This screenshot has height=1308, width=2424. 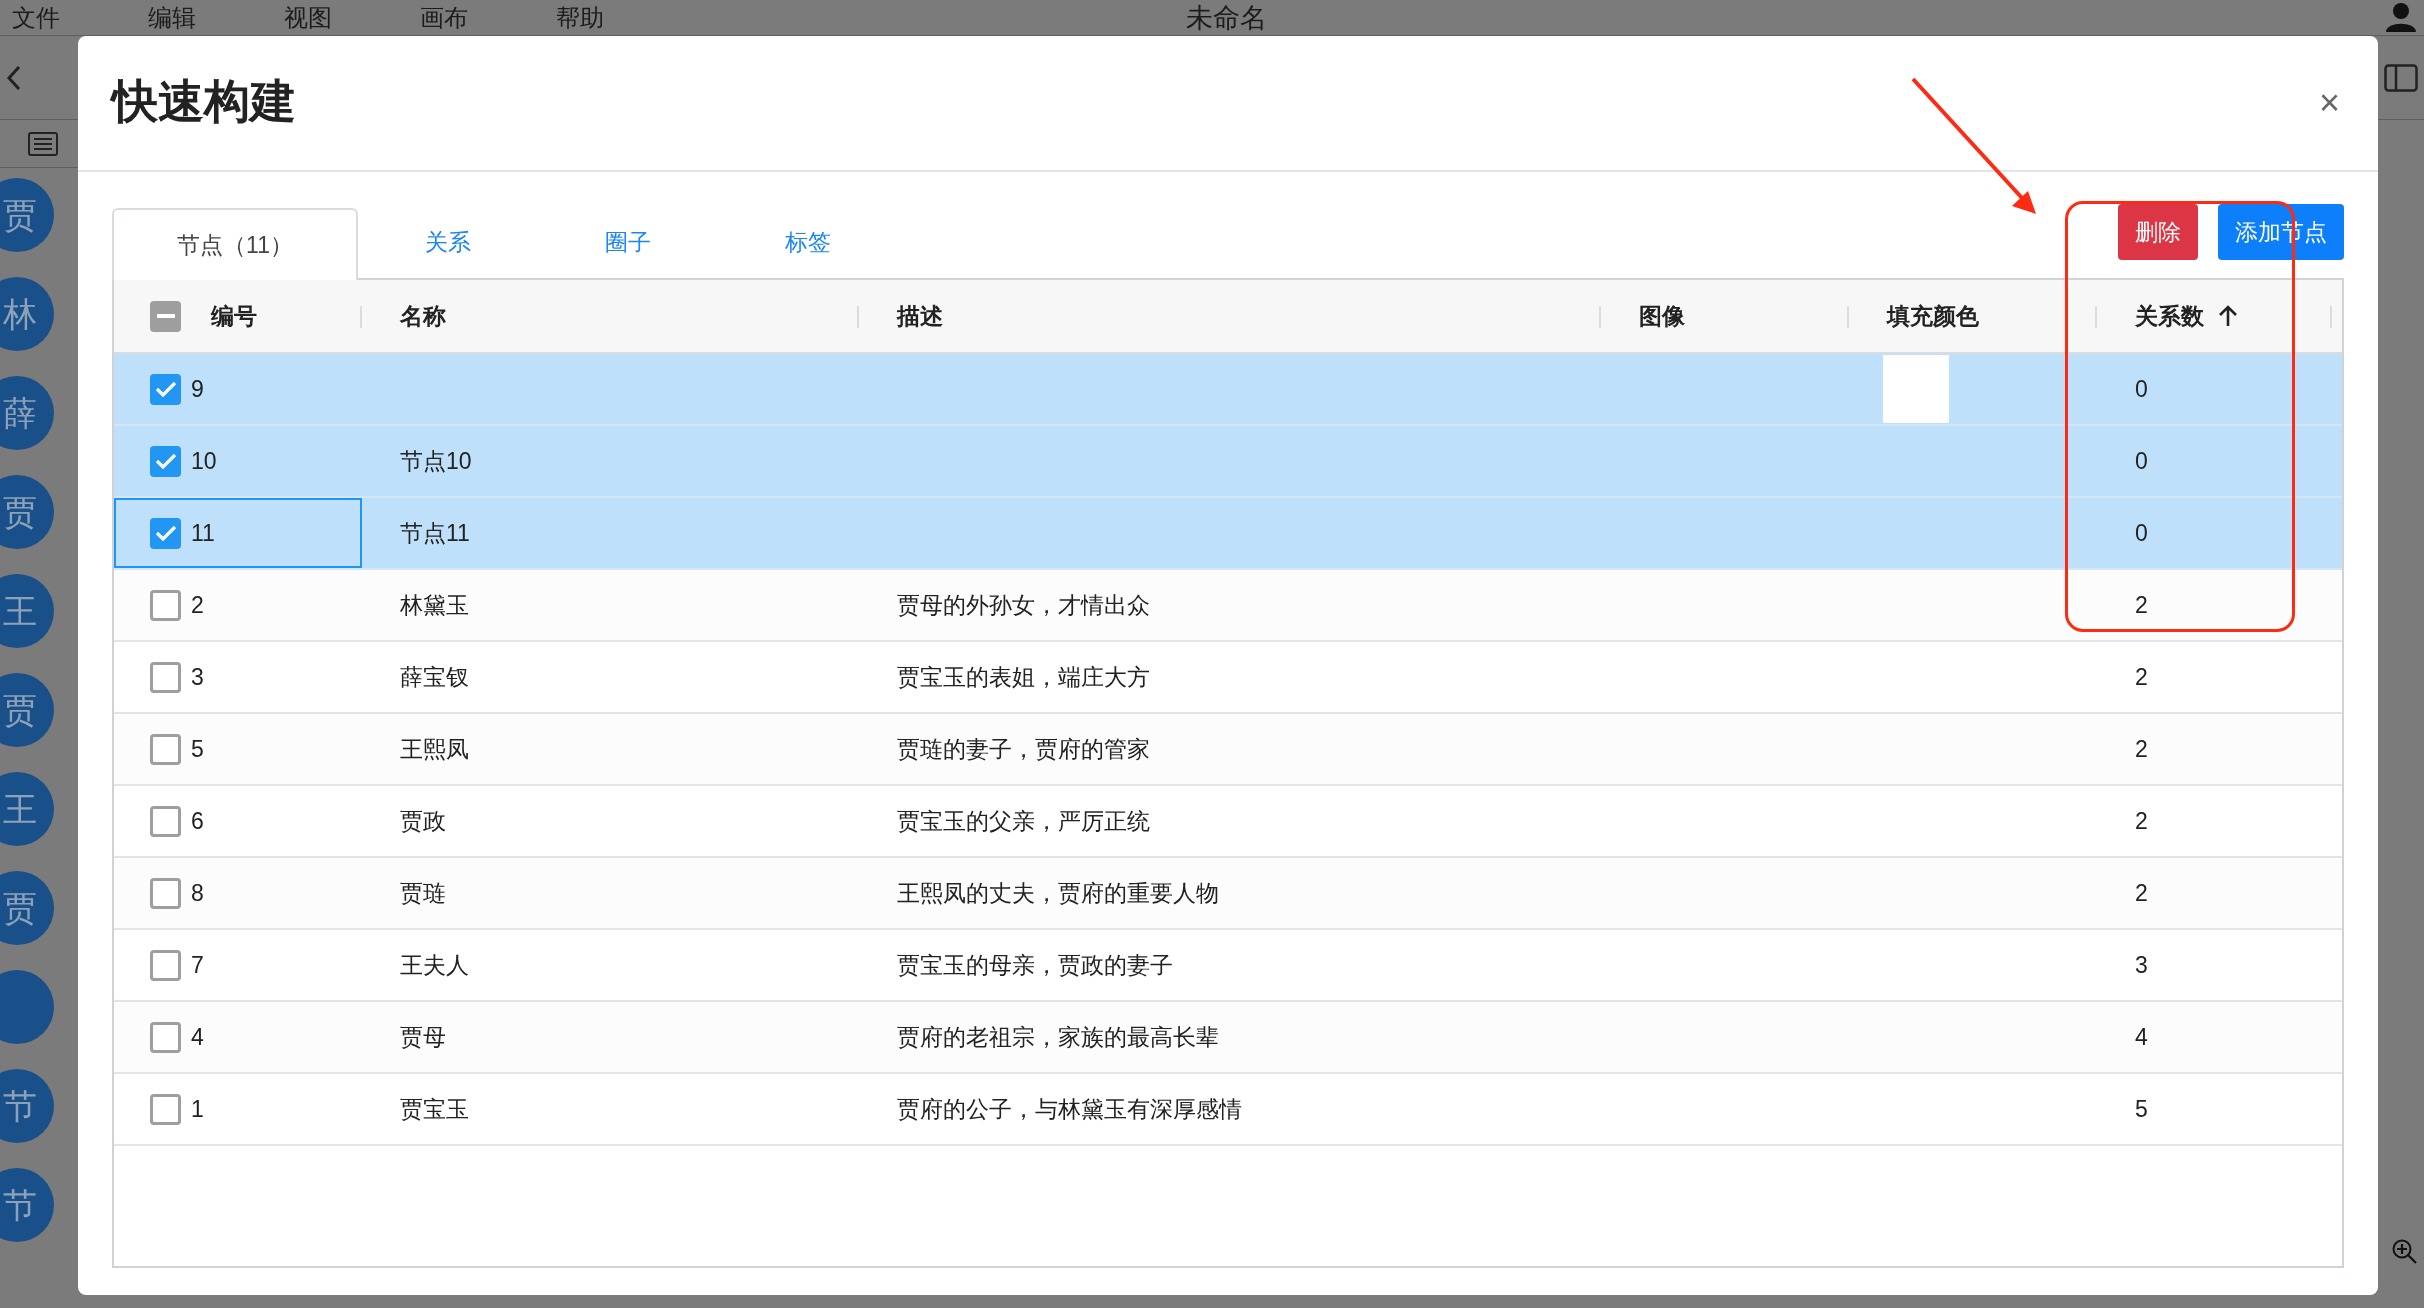 What do you see at coordinates (808, 242) in the screenshot?
I see `tab: 标签` at bounding box center [808, 242].